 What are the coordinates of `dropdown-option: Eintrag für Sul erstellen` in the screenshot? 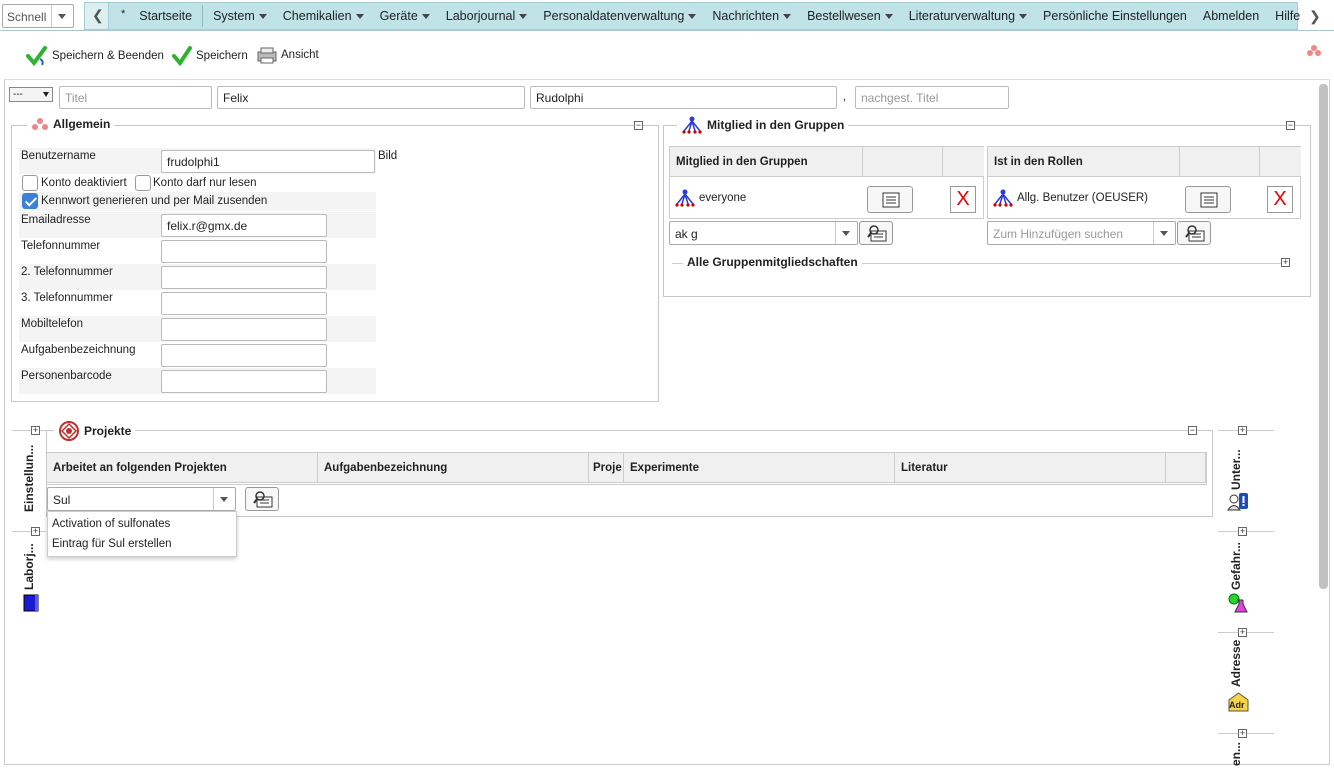 It's located at (112, 544).